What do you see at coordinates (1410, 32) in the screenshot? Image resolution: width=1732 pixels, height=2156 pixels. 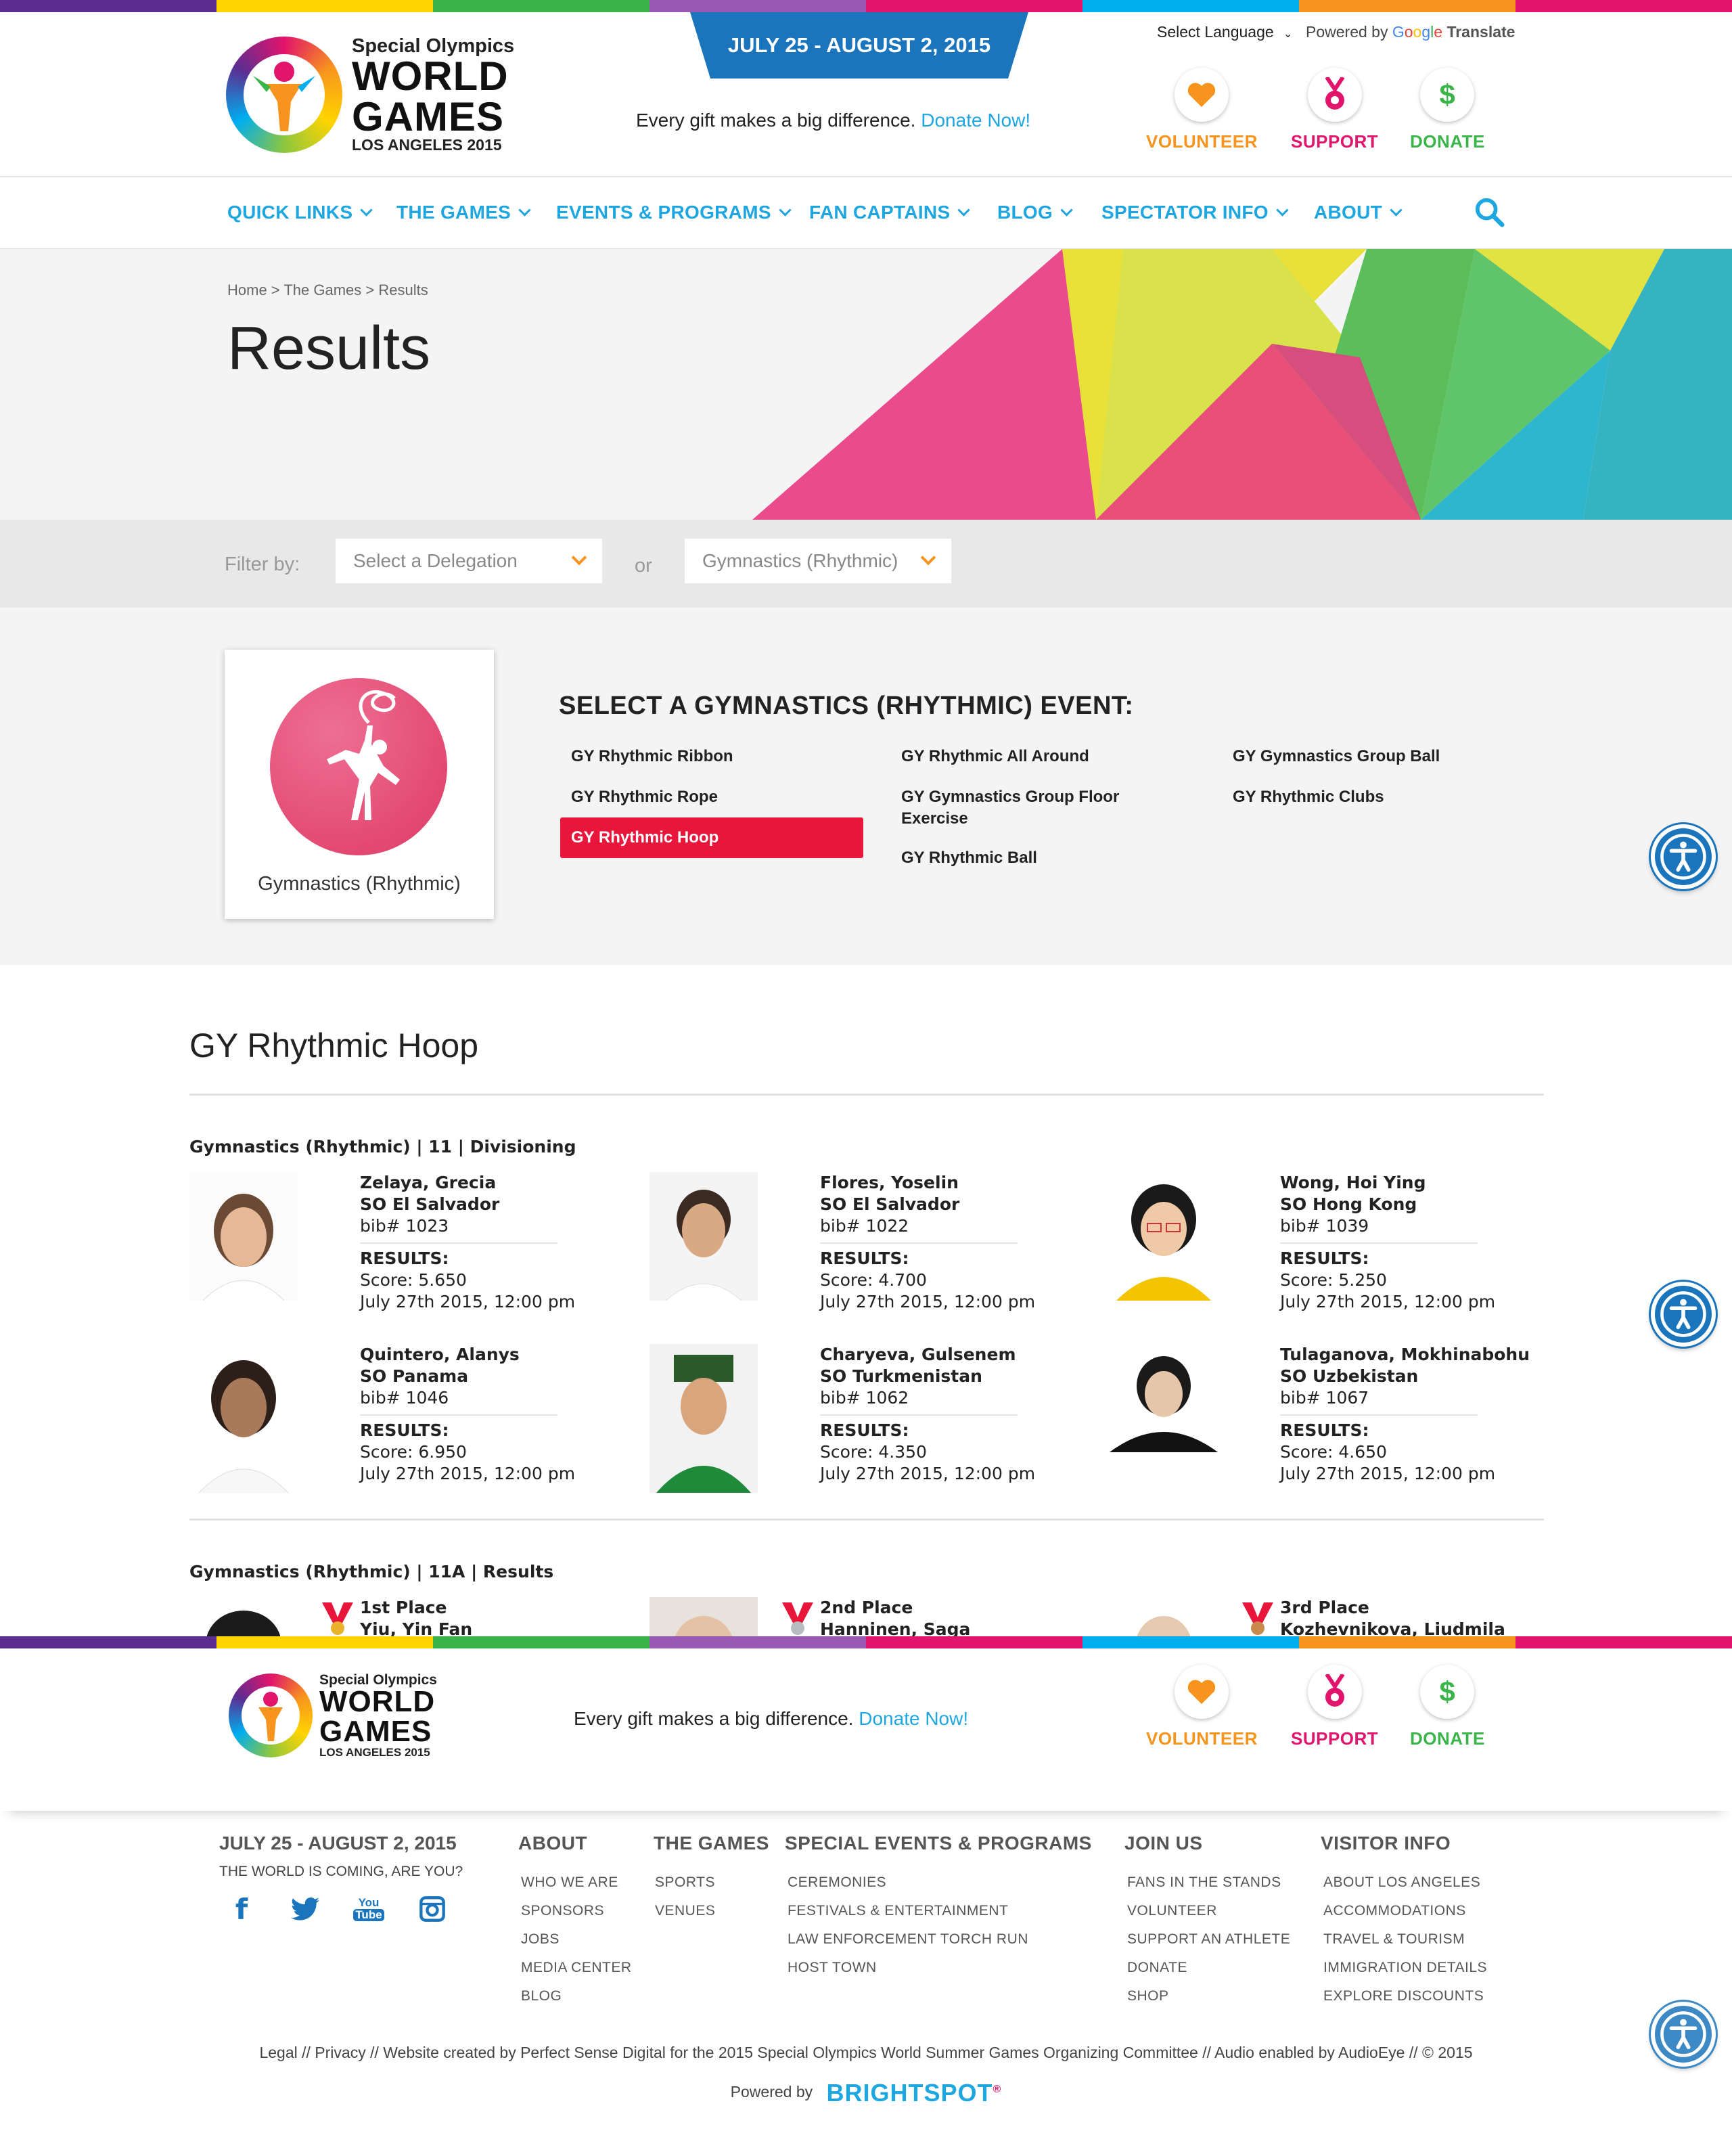 I see `google-translate-credit: Powered by Google Translate` at bounding box center [1410, 32].